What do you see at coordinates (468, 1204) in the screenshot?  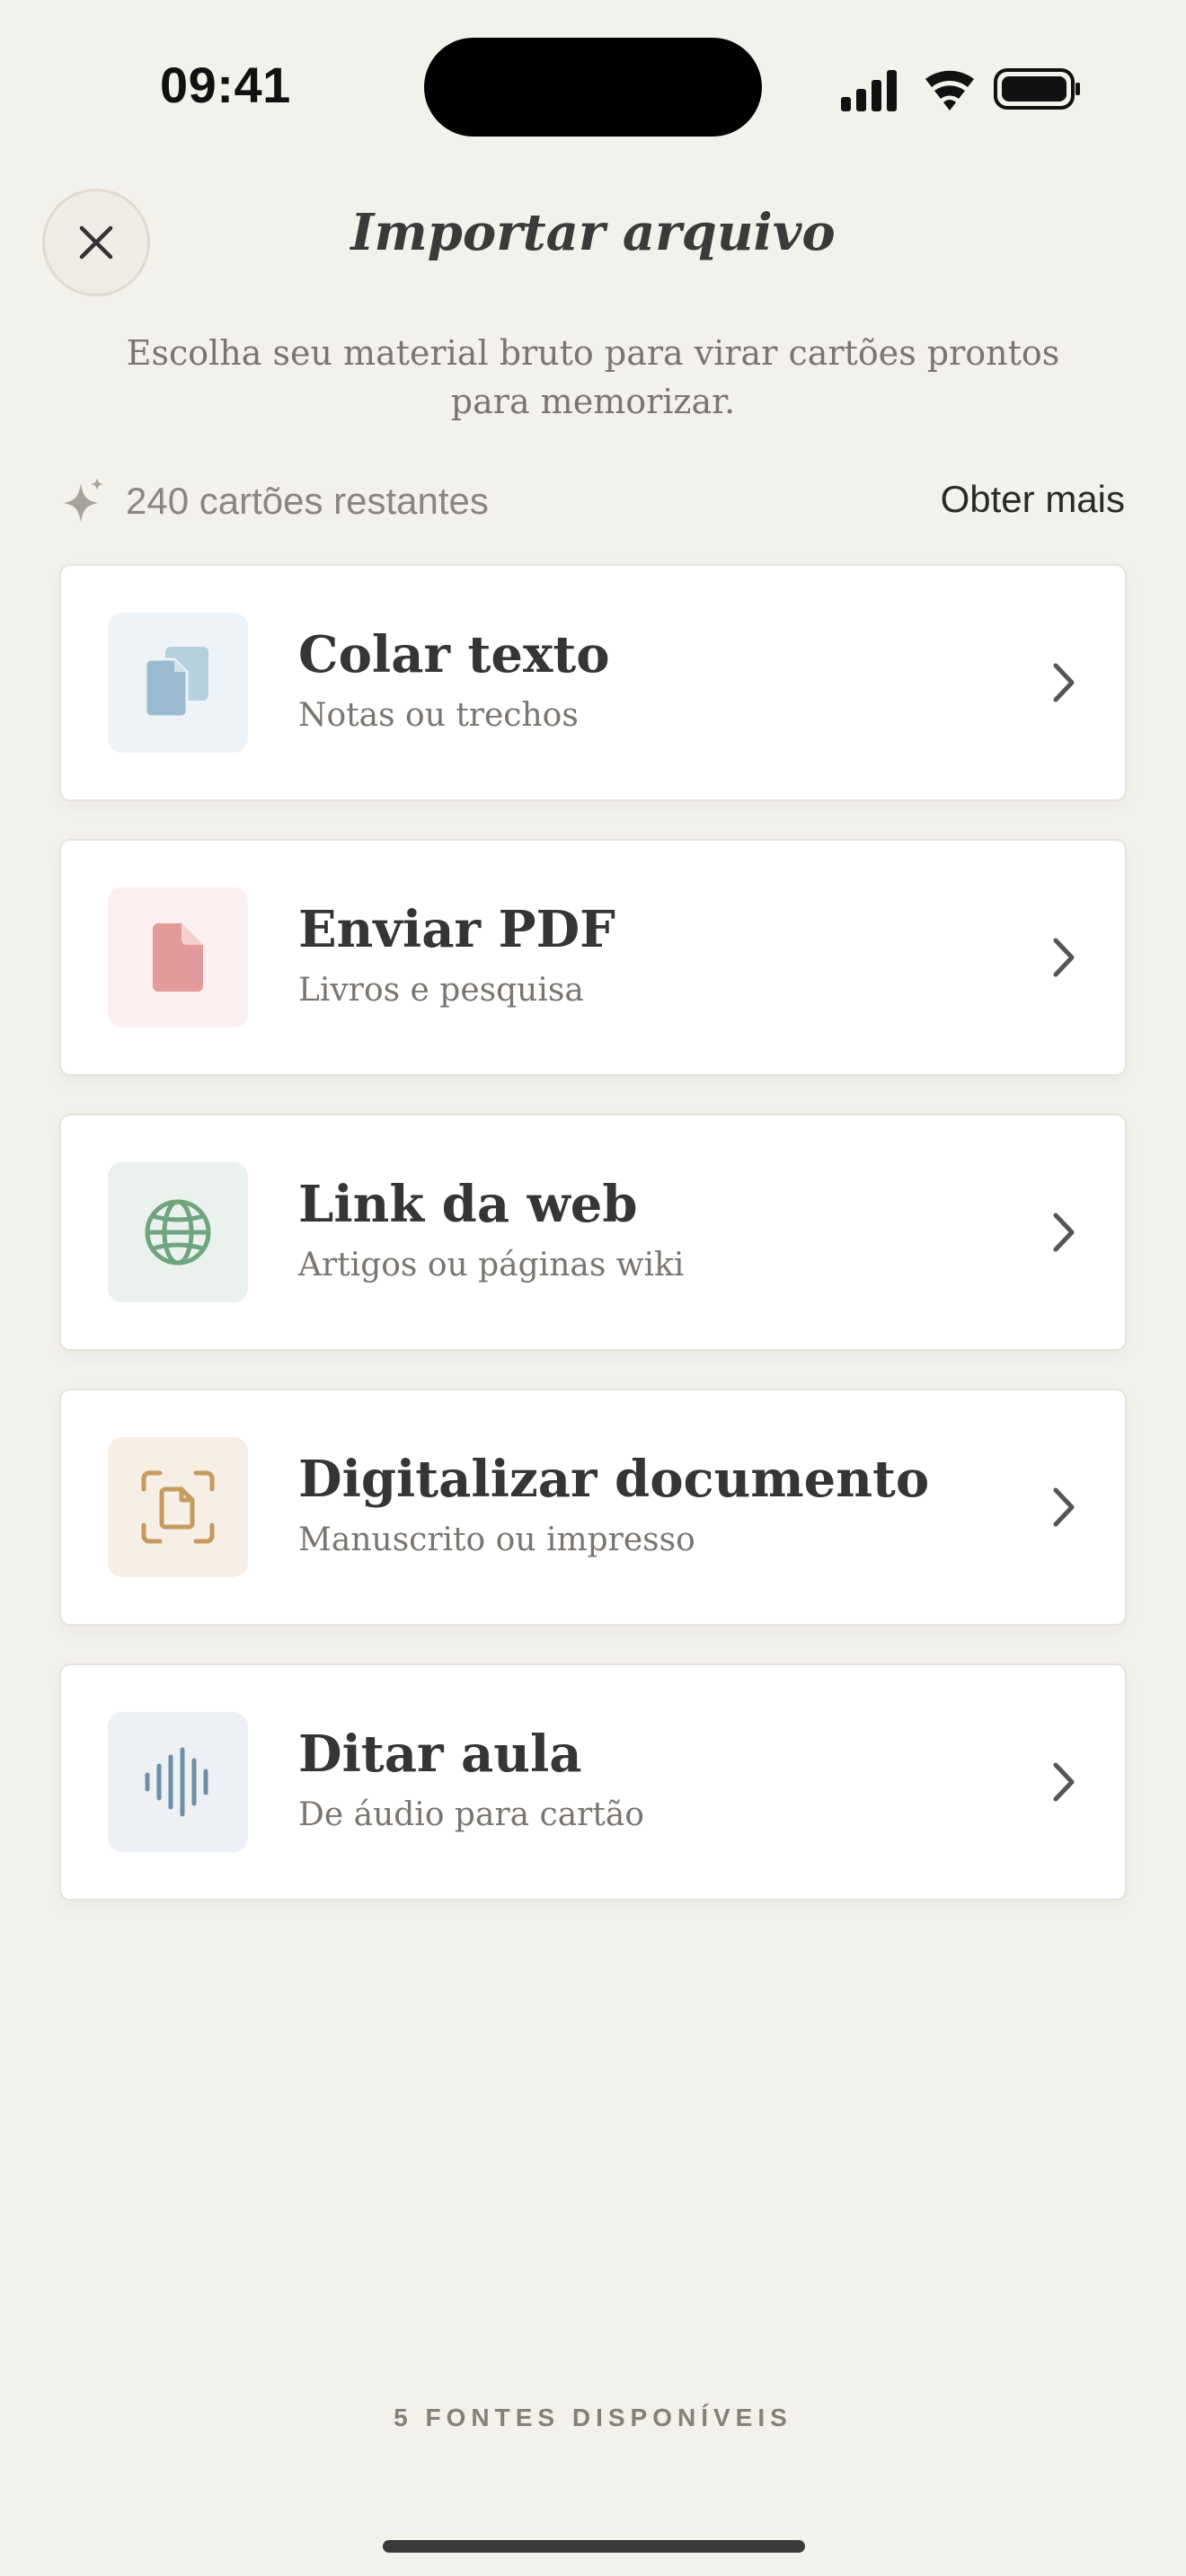 I see `source-title: Link da web` at bounding box center [468, 1204].